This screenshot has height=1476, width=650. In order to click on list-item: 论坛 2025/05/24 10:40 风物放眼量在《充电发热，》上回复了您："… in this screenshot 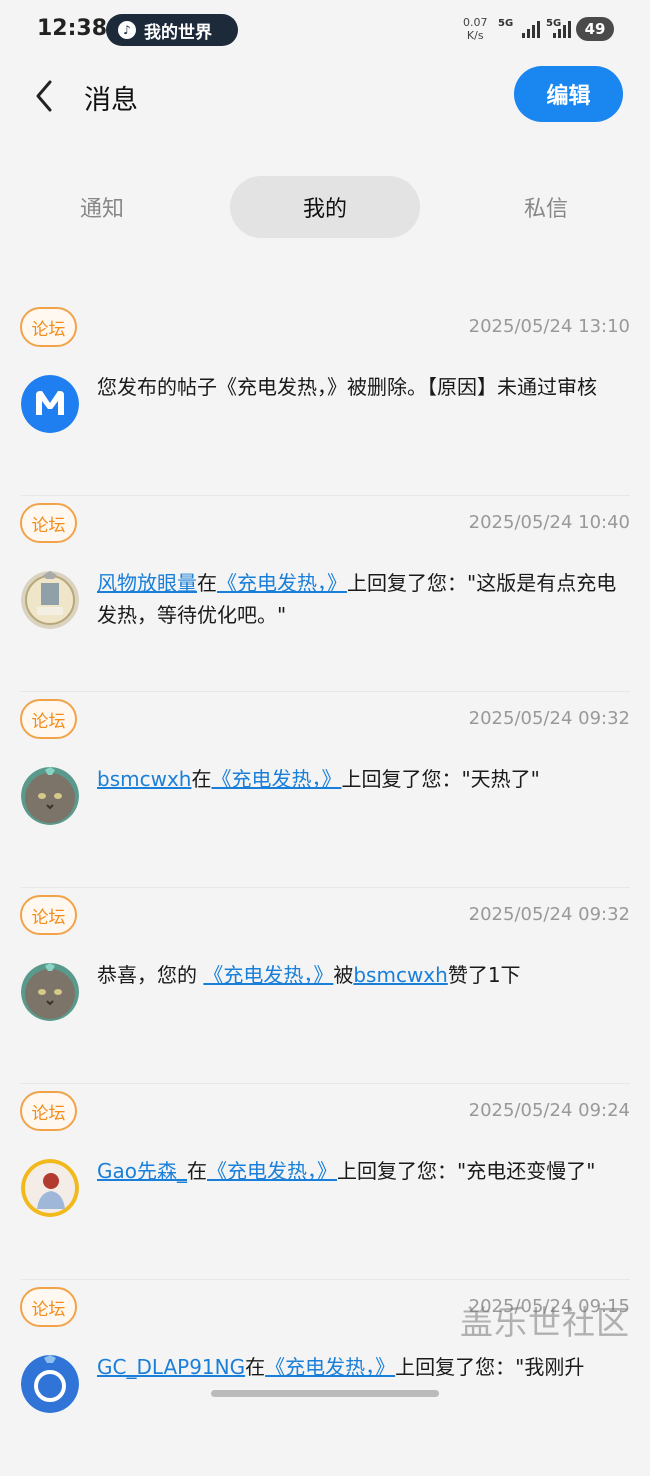, I will do `click(325, 594)`.